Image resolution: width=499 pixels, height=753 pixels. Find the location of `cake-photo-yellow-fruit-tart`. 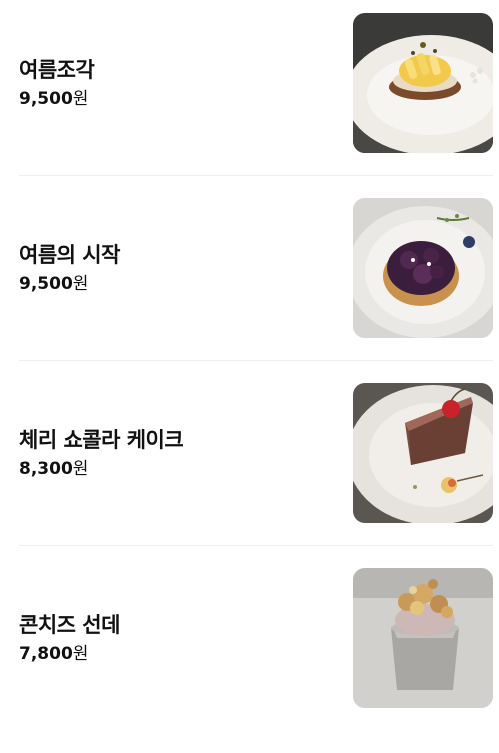

cake-photo-yellow-fruit-tart is located at coordinates (423, 83).